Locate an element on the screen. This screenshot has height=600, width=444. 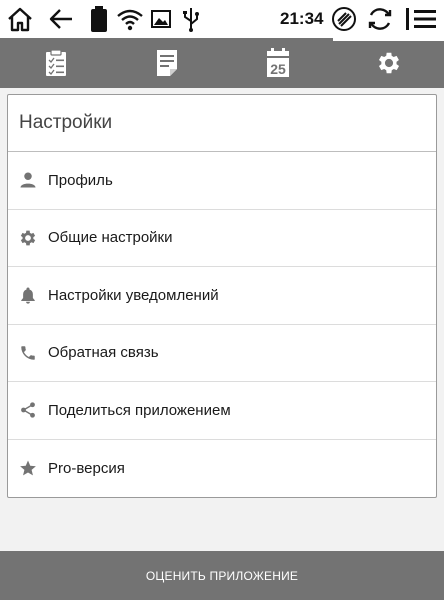
document-icon is located at coordinates (166, 63).